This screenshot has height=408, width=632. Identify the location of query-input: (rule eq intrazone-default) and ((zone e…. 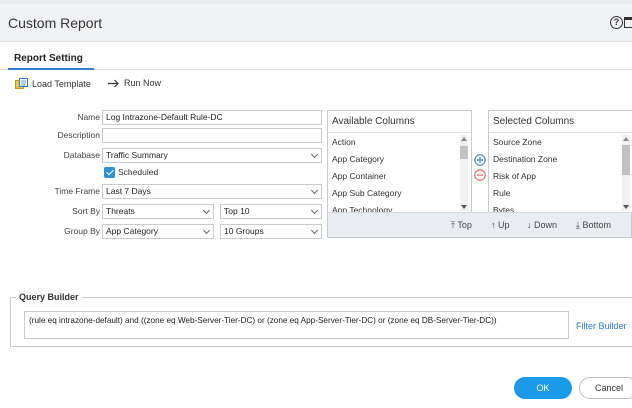
(296, 325).